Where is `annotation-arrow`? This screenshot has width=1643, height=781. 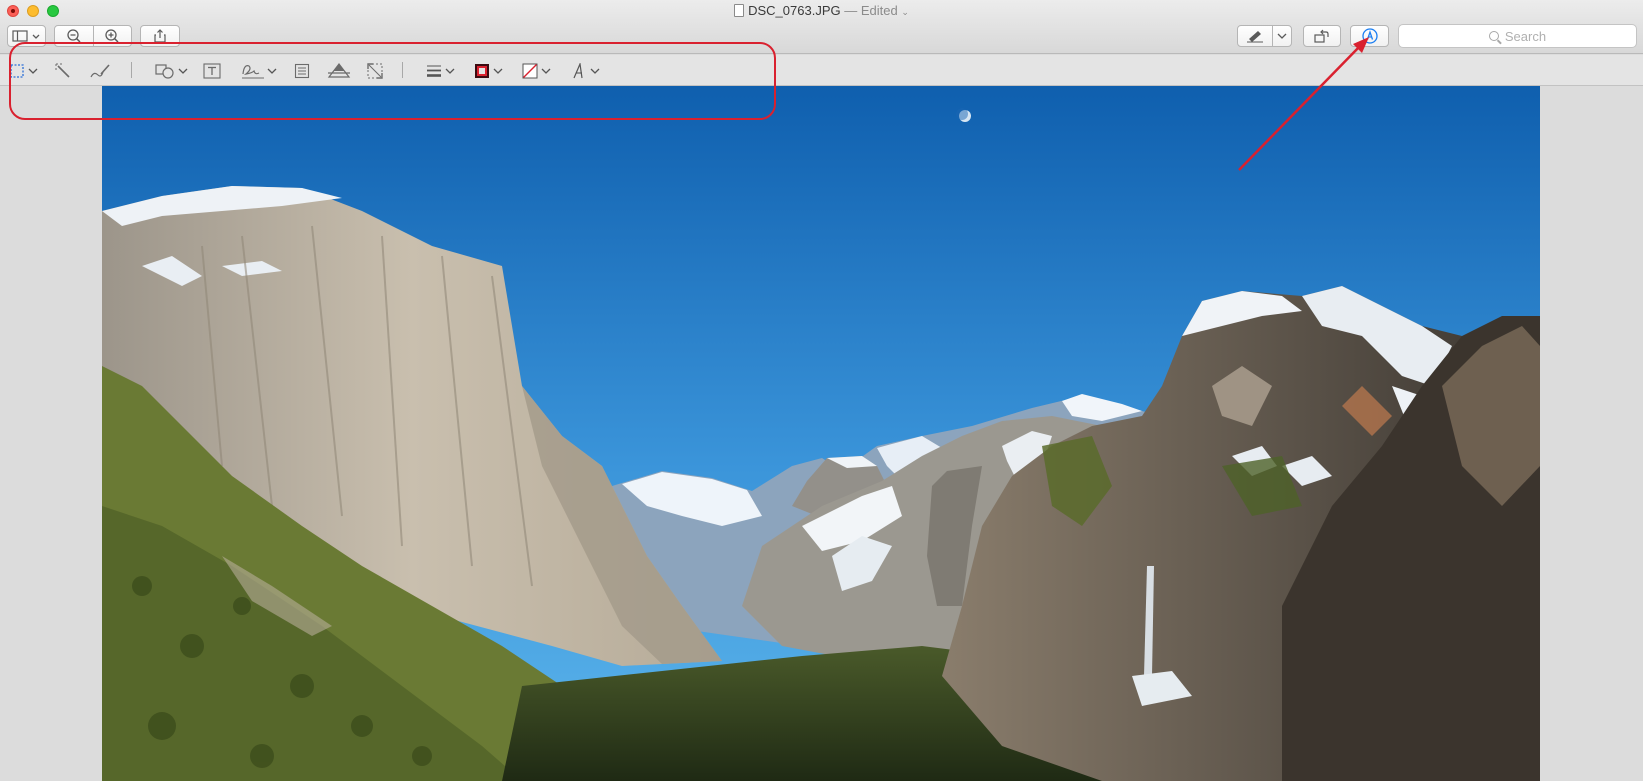
annotation-arrow is located at coordinates (1303, 104).